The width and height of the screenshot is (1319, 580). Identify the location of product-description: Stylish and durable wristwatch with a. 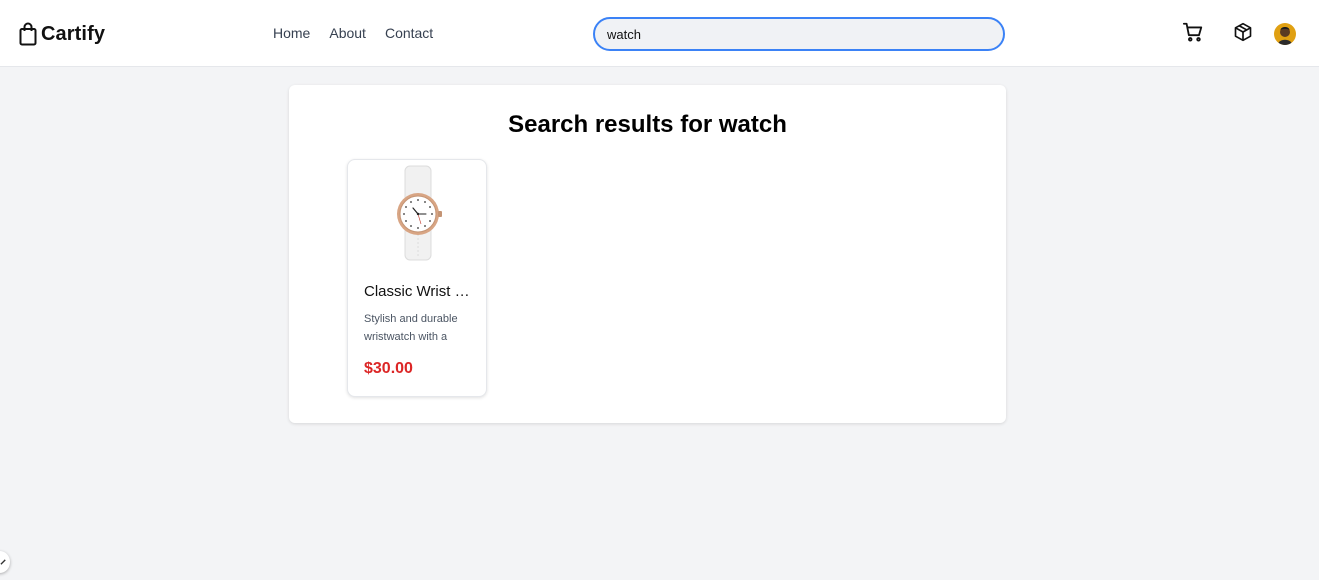
(411, 328).